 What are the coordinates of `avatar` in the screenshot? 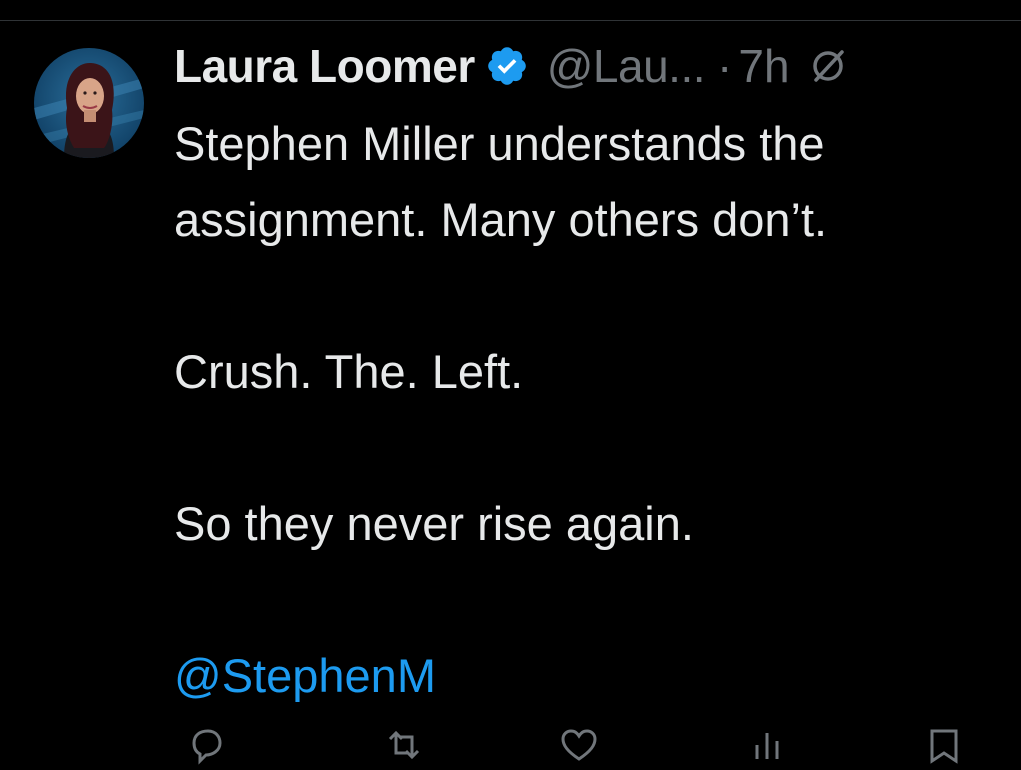 It's located at (89, 103).